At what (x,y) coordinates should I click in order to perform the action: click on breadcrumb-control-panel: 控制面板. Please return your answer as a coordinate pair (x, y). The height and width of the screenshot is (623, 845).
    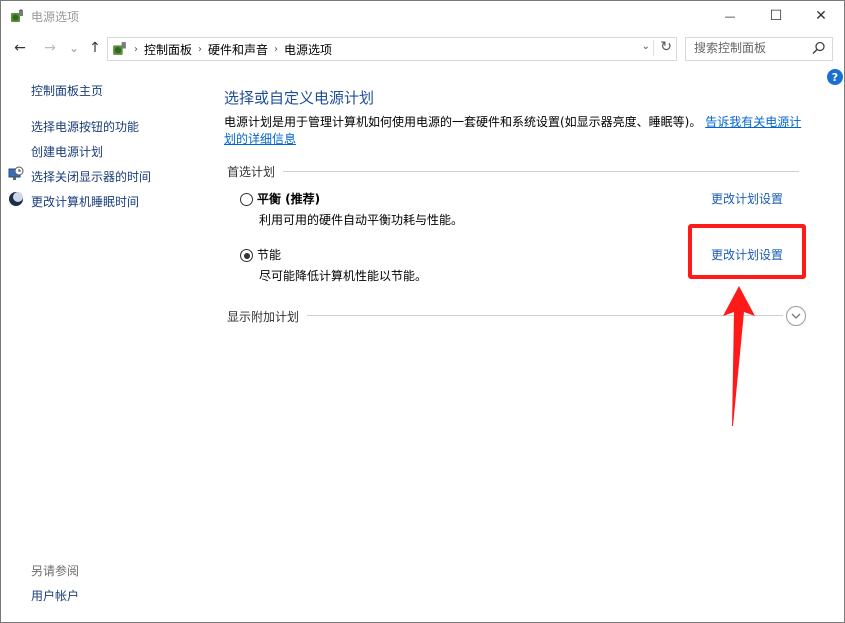
    Looking at the image, I should click on (168, 49).